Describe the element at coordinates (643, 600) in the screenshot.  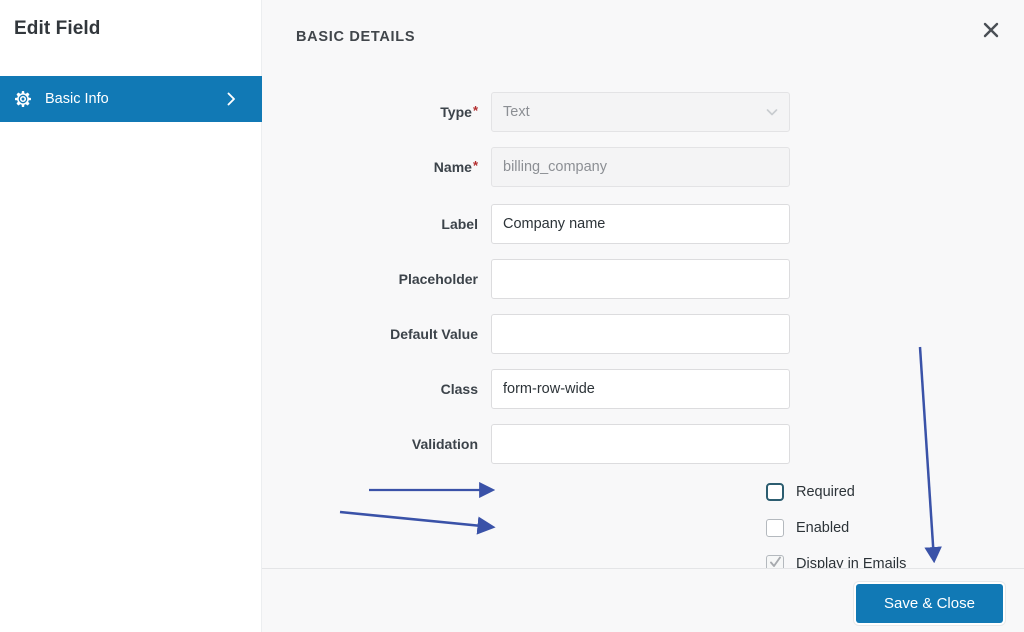
I see `modal-footer: Save & Close` at that location.